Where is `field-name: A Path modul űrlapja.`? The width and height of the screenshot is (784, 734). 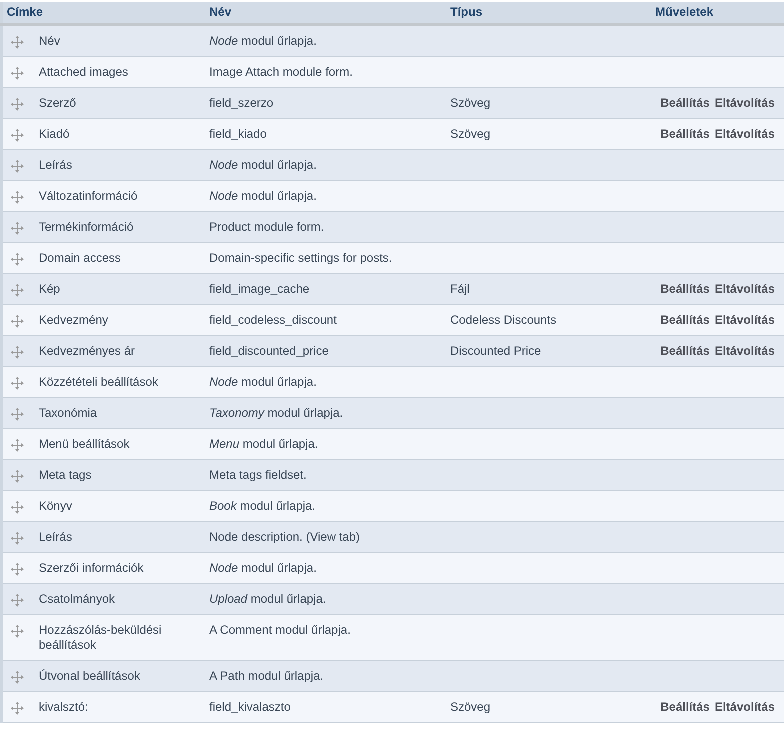
field-name: A Path modul űrlapja. is located at coordinates (267, 676).